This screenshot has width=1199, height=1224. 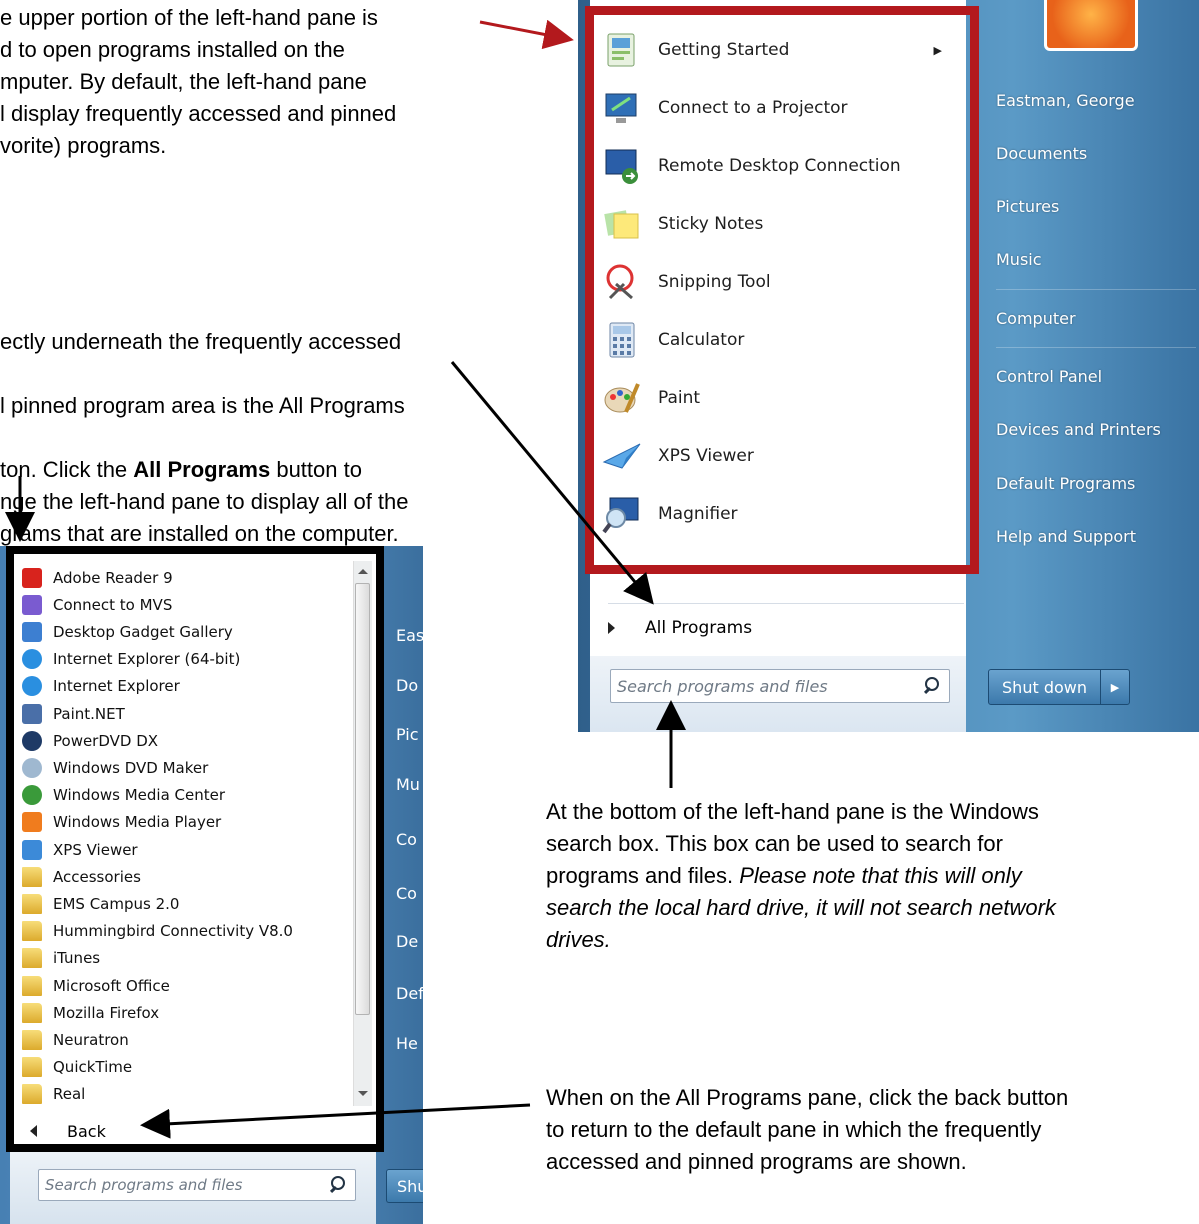 What do you see at coordinates (783, 628) in the screenshot?
I see `all-programs-button: All Programs` at bounding box center [783, 628].